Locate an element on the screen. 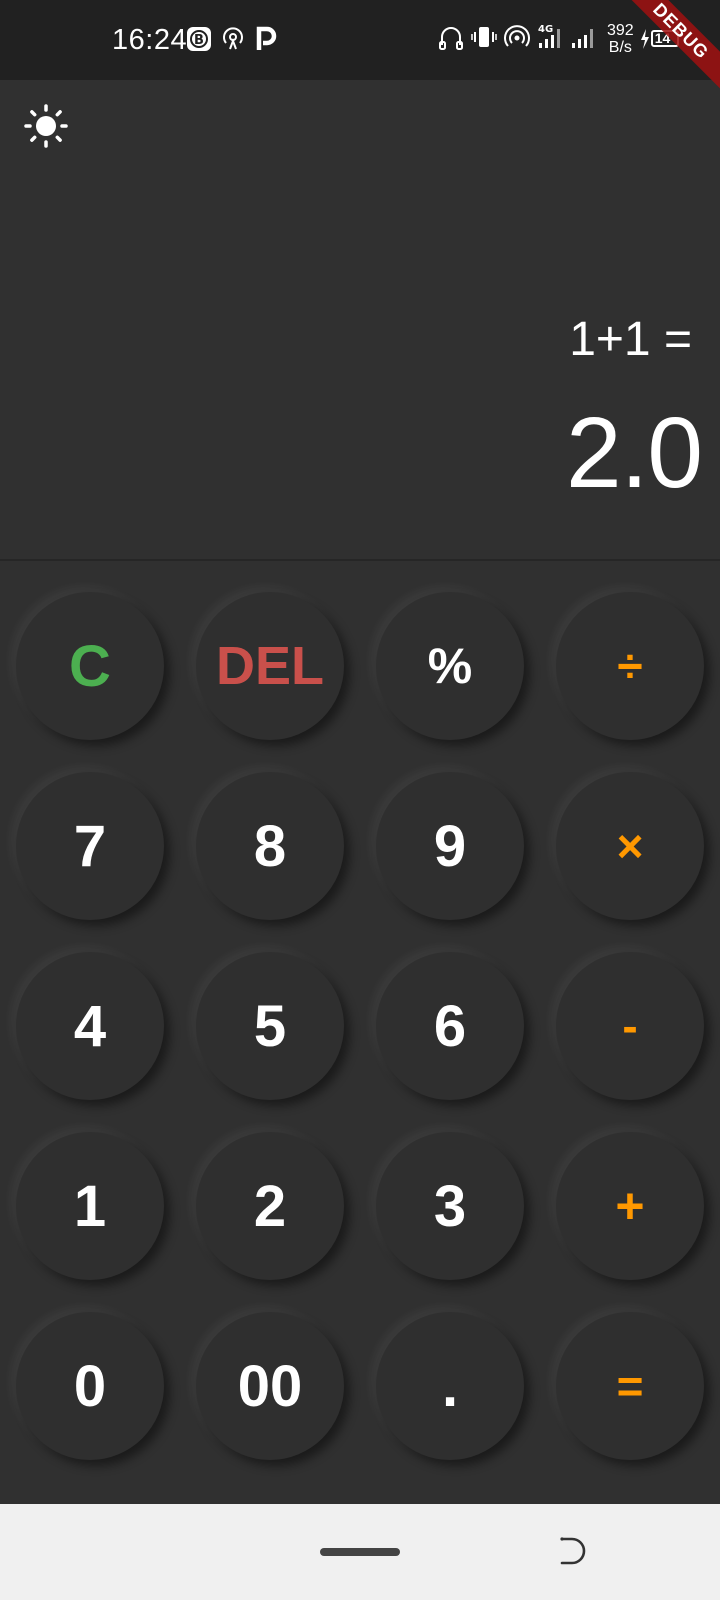  multiply-button: × is located at coordinates (630, 846).